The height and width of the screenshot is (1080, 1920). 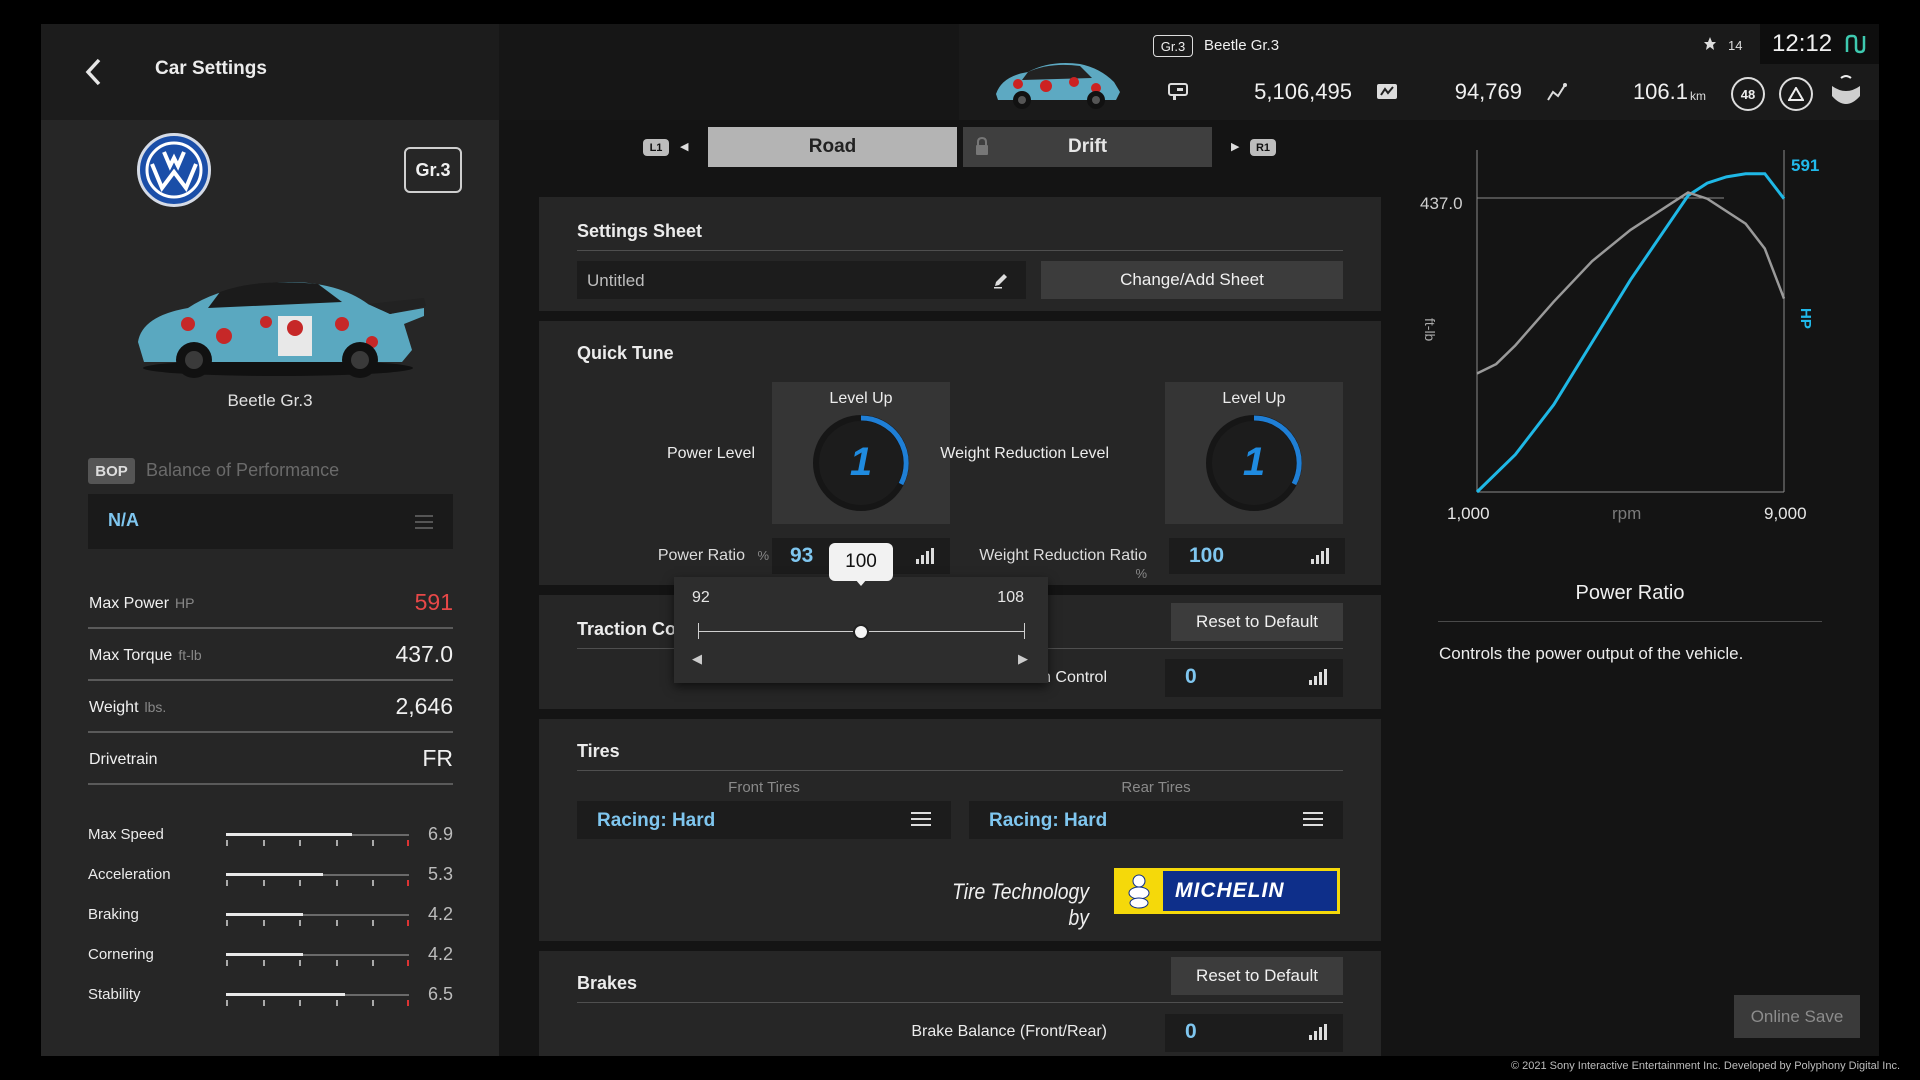 I want to click on slider-knob, so click(x=861, y=632).